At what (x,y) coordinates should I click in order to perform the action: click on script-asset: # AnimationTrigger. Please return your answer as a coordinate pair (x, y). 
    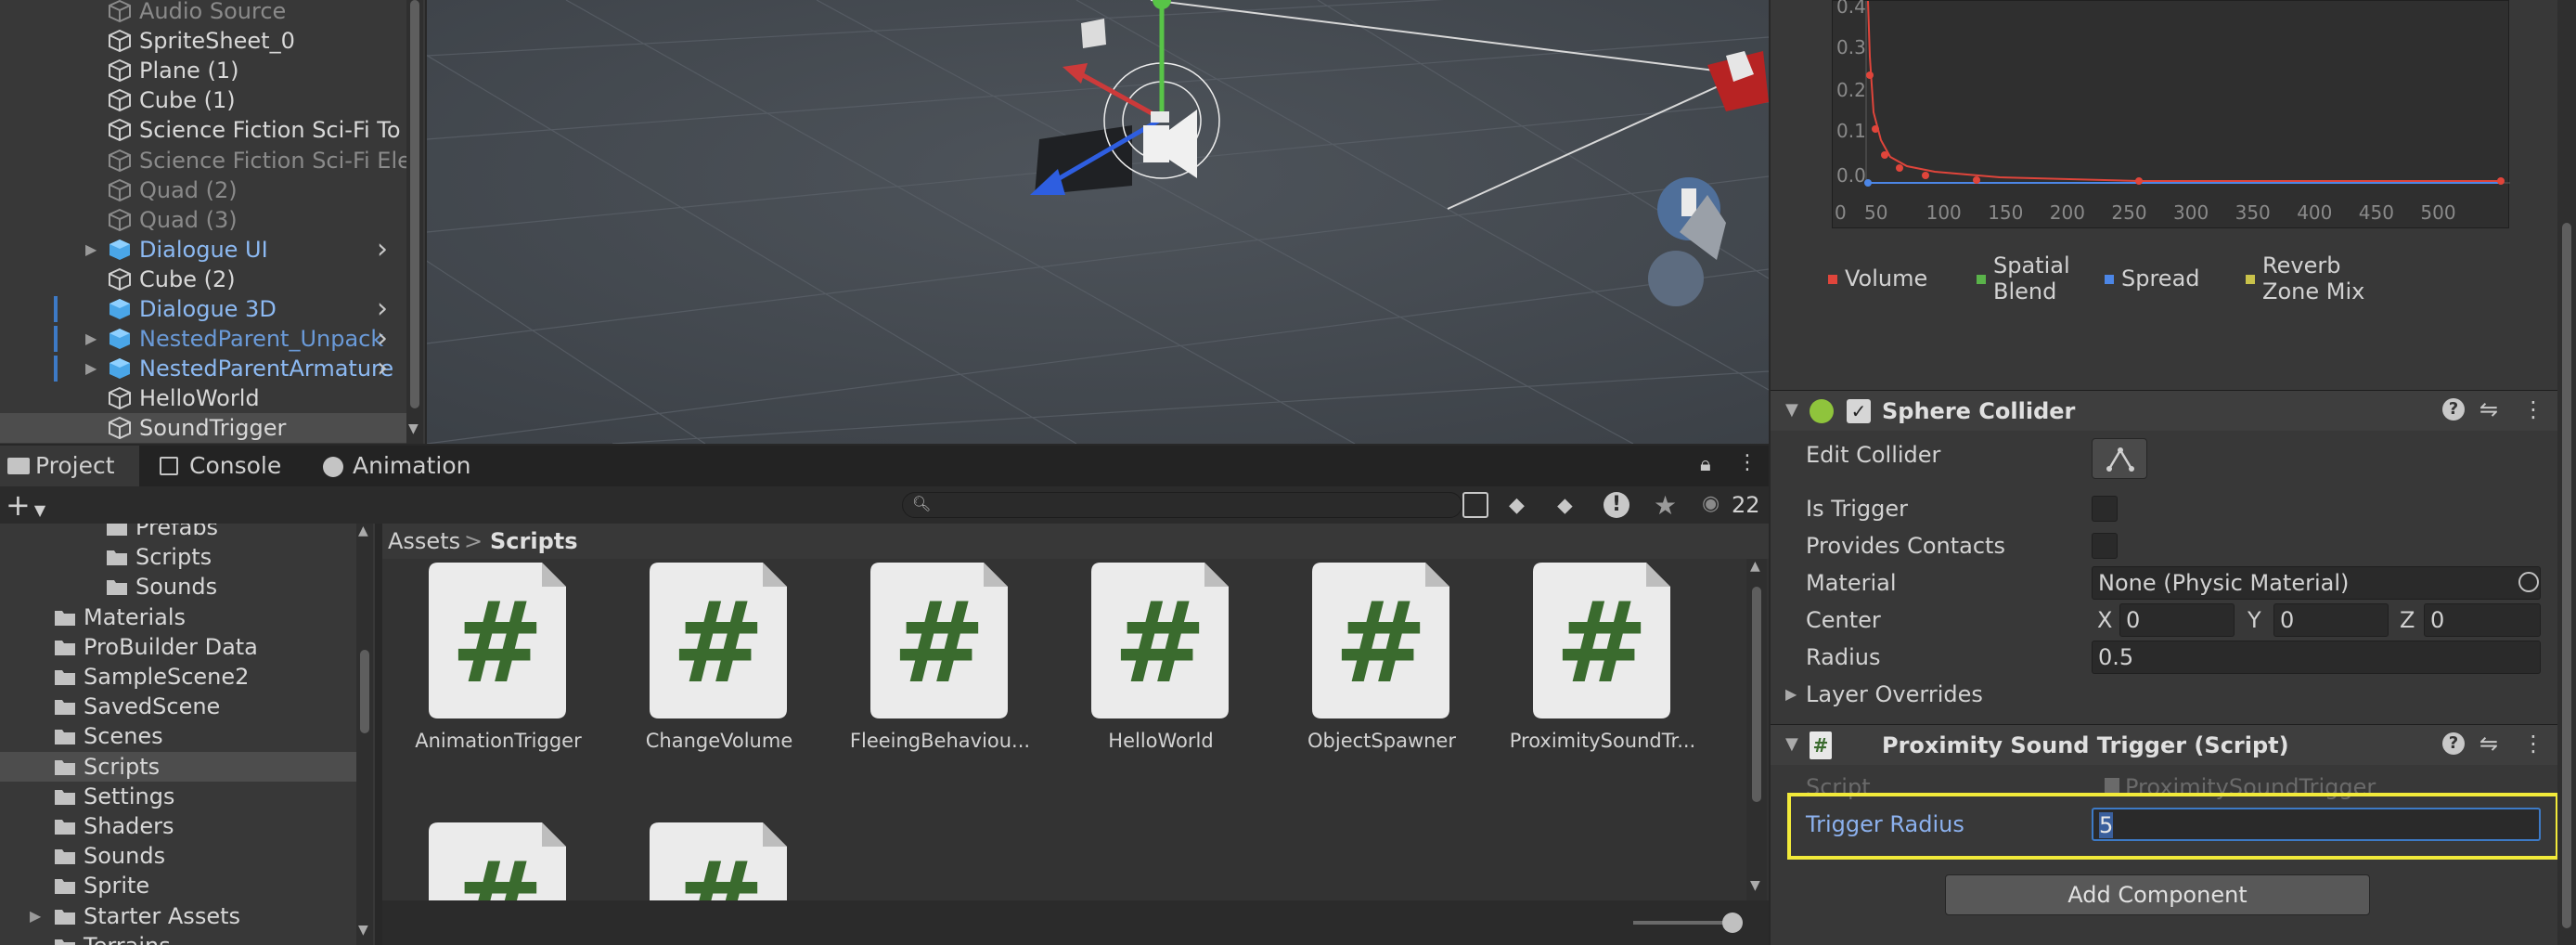
    Looking at the image, I should click on (495, 655).